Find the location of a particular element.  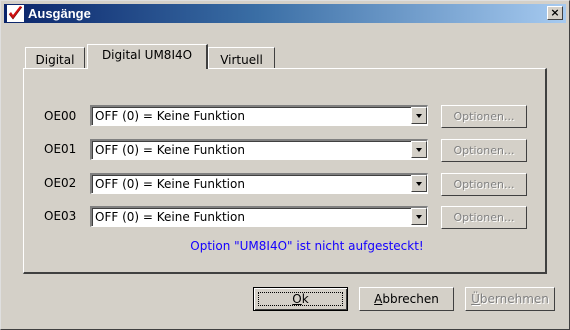

close-button: × is located at coordinates (555, 13).